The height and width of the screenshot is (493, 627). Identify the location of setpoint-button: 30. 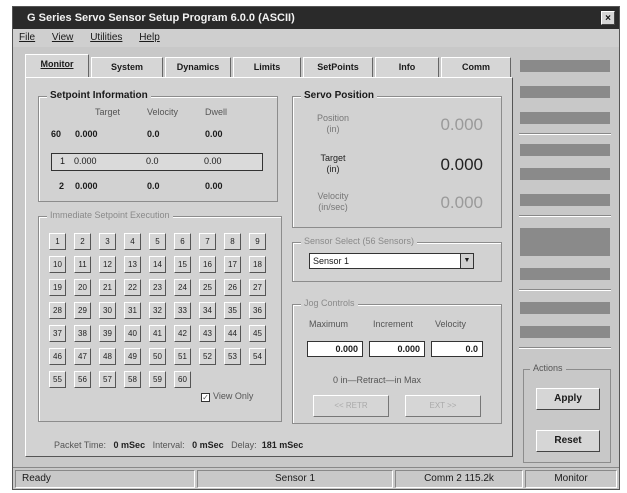
(107, 310).